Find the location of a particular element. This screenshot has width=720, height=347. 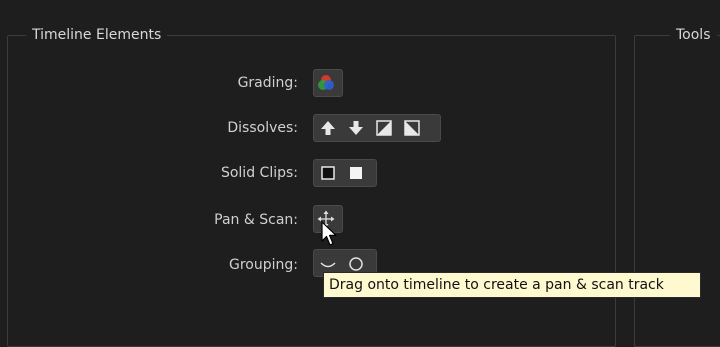

white-solid-button is located at coordinates (356, 173).